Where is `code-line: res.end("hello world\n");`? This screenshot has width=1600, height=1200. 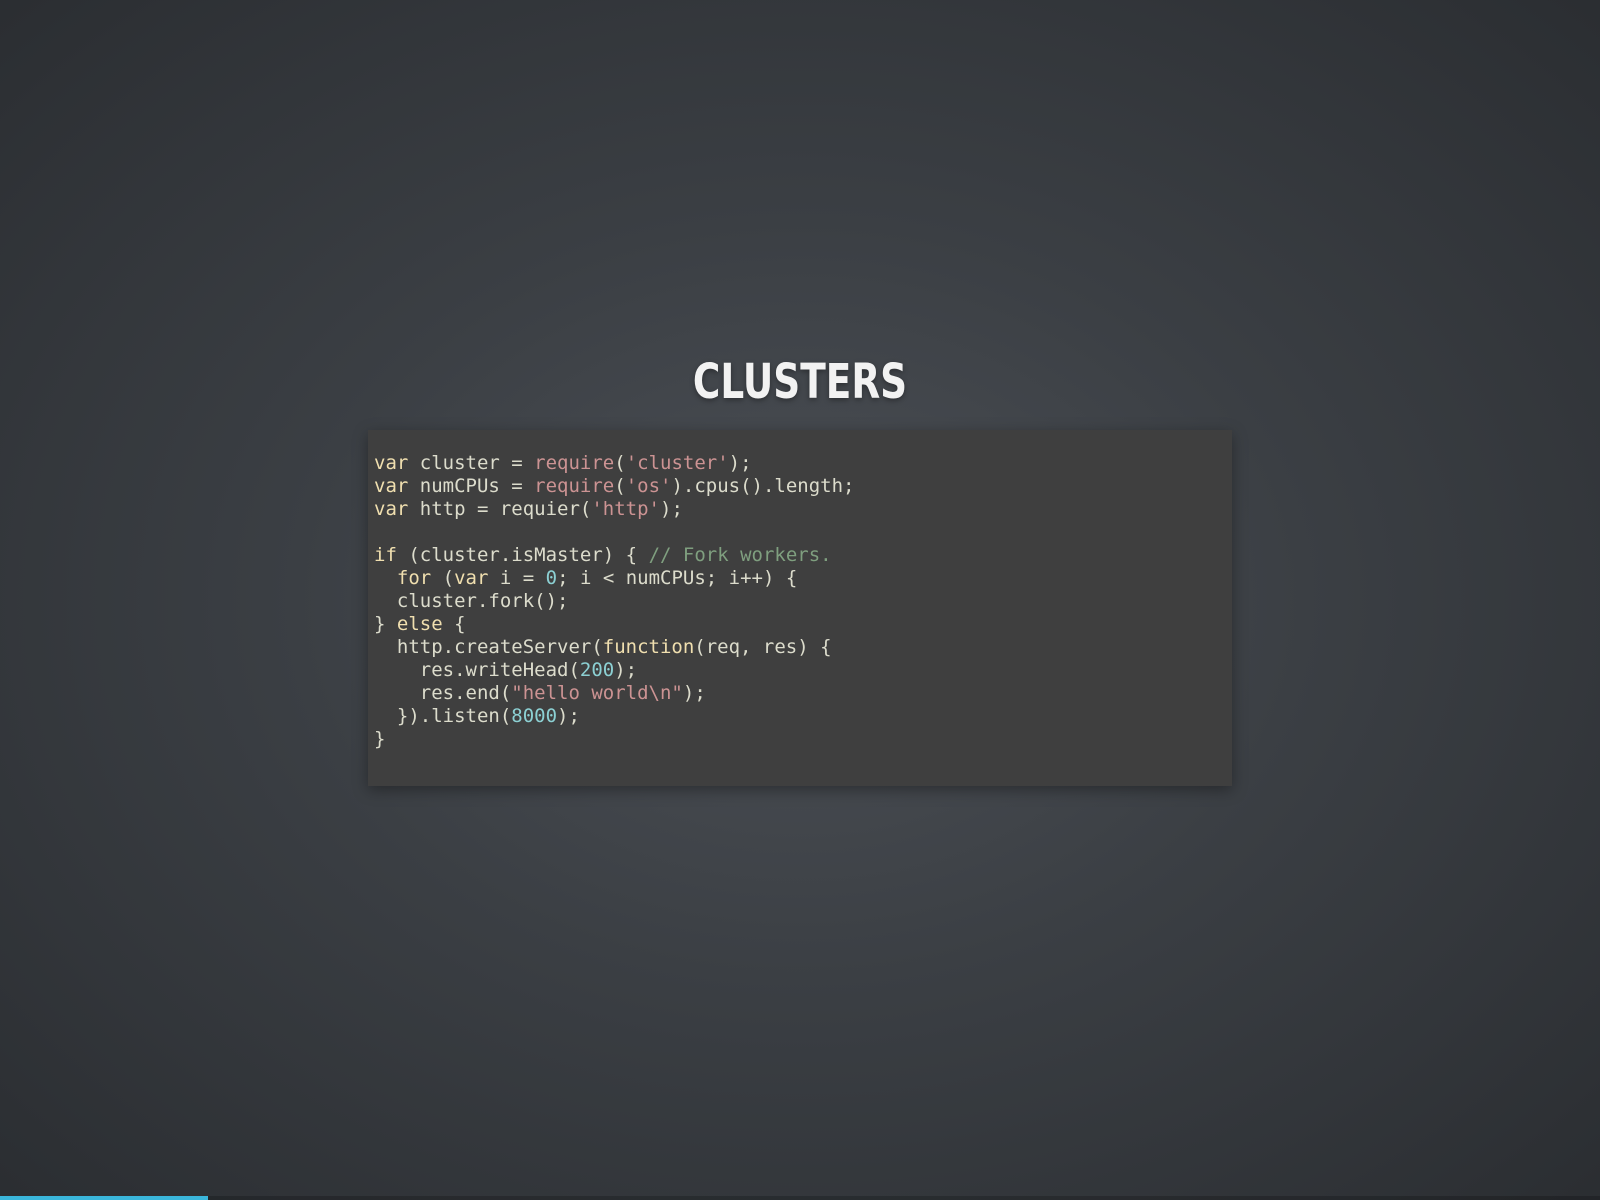 code-line: res.end("hello world\n"); is located at coordinates (800, 693).